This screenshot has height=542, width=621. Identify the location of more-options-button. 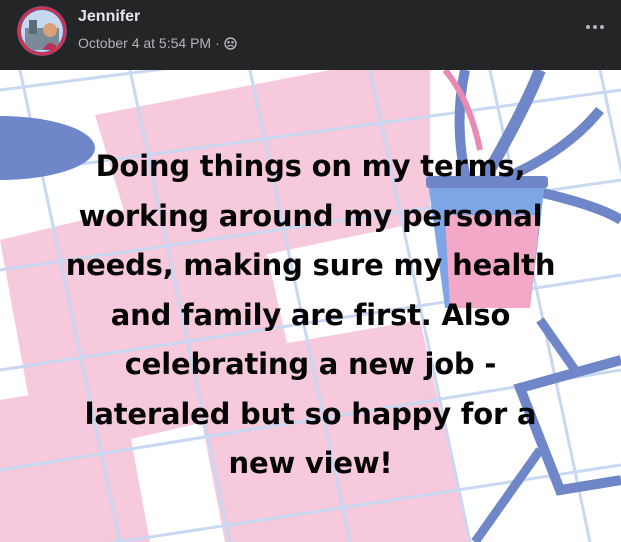
(595, 27).